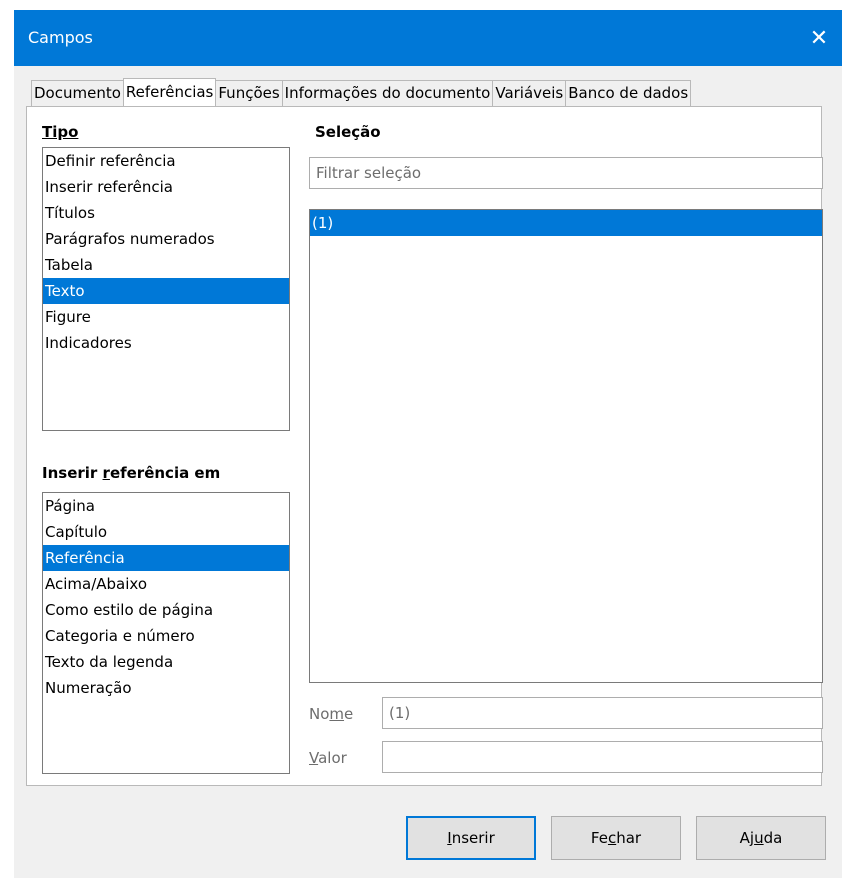  I want to click on type-label: Tipo, so click(60, 132).